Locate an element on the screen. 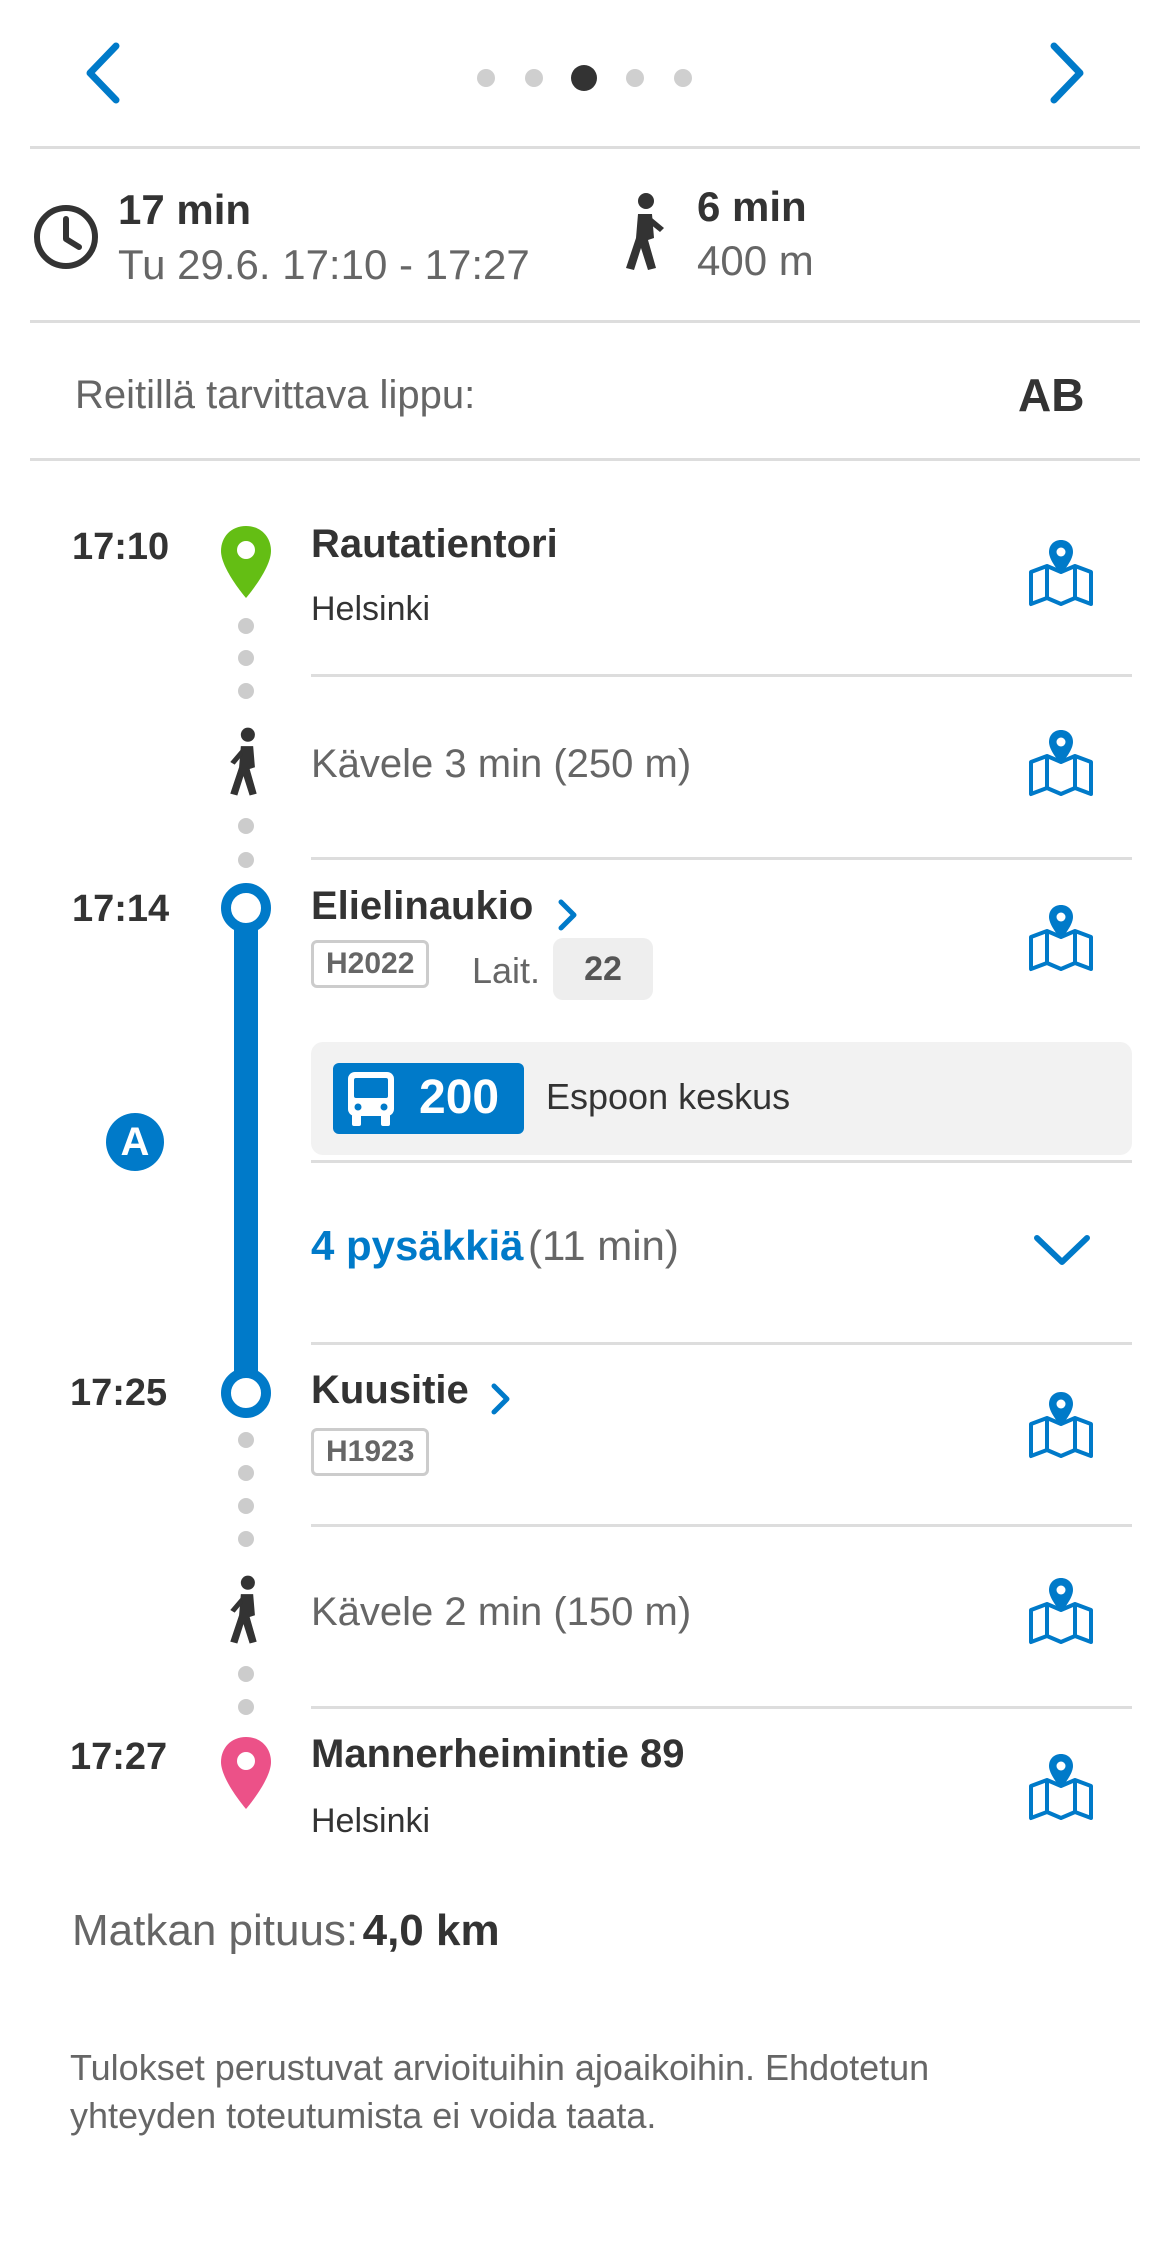 The height and width of the screenshot is (2244, 1170). alighting-stop-map-button is located at coordinates (1061, 1425).